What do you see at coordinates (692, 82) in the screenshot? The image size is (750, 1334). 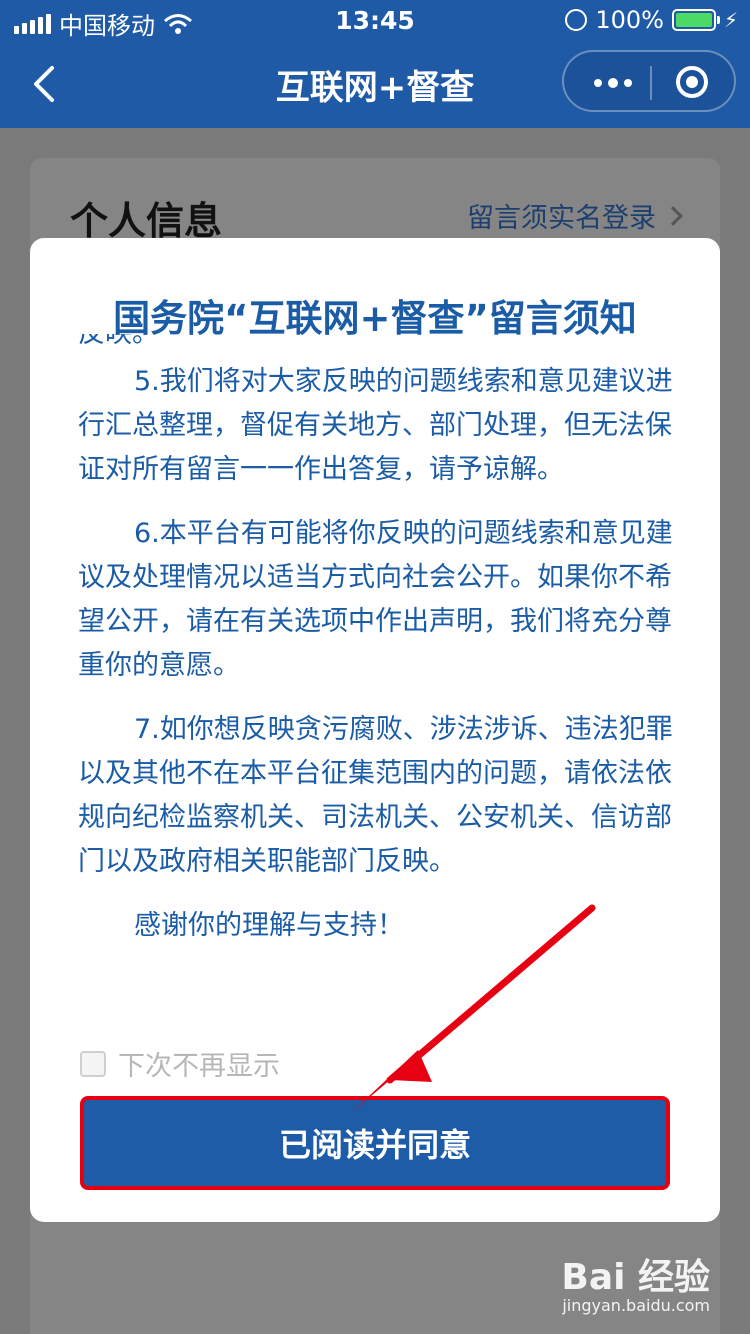 I see `close-target-icon` at bounding box center [692, 82].